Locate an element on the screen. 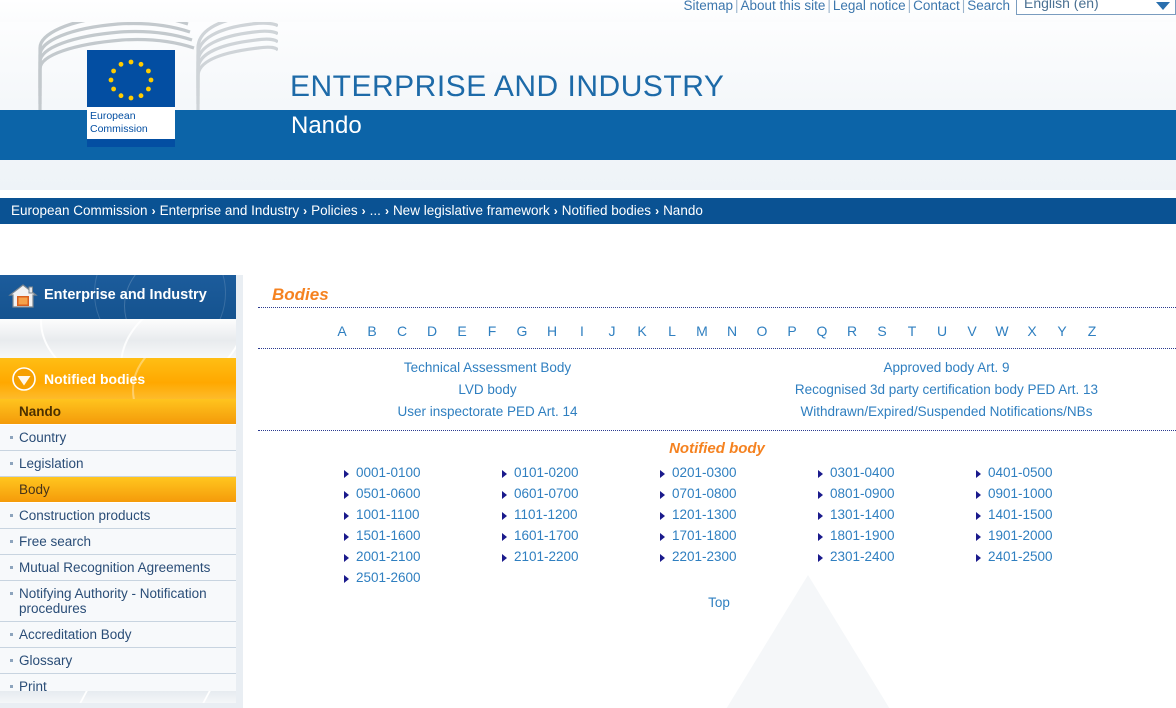  alpha-link-c: C is located at coordinates (402, 331).